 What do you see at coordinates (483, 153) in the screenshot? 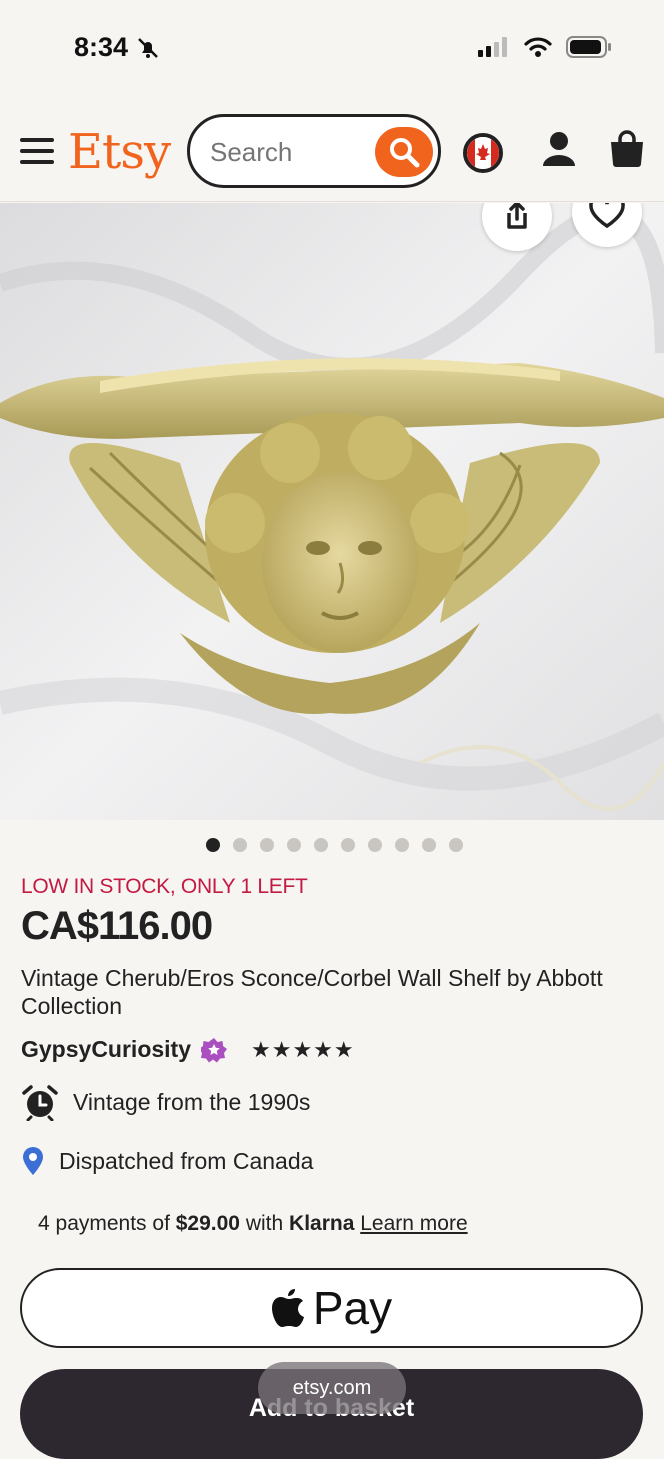
I see `canada-flag-icon` at bounding box center [483, 153].